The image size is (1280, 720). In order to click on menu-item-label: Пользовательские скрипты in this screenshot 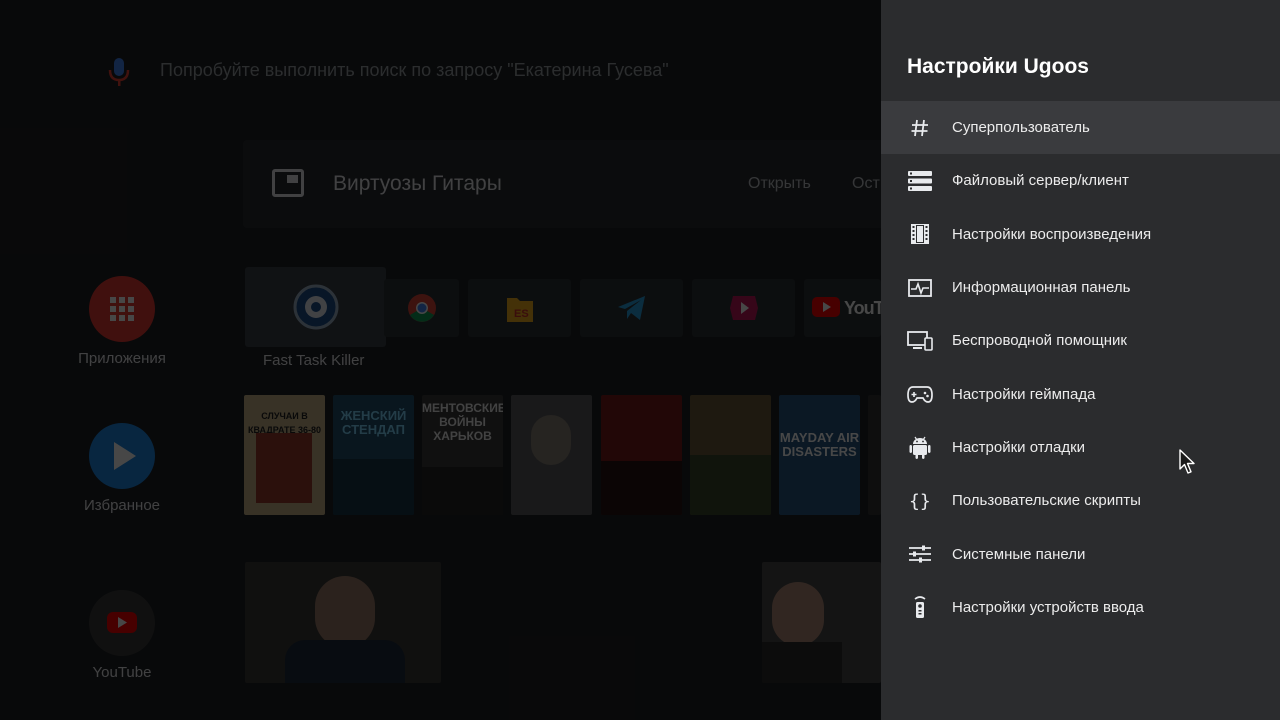, I will do `click(1046, 501)`.